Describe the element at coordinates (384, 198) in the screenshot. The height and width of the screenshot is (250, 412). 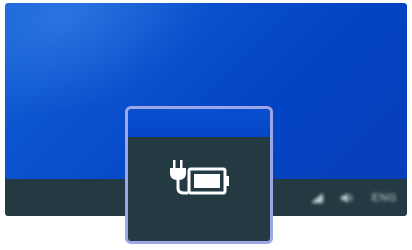
I see `language-indicator: ENG` at that location.